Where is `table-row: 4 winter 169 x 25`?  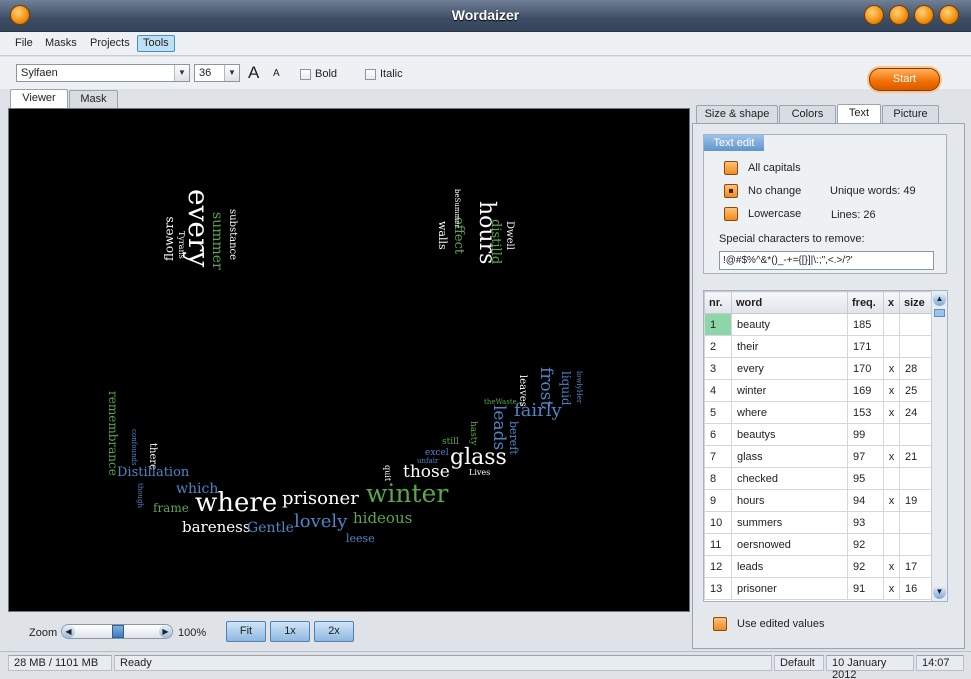
table-row: 4 winter 169 x 25 is located at coordinates (818, 390).